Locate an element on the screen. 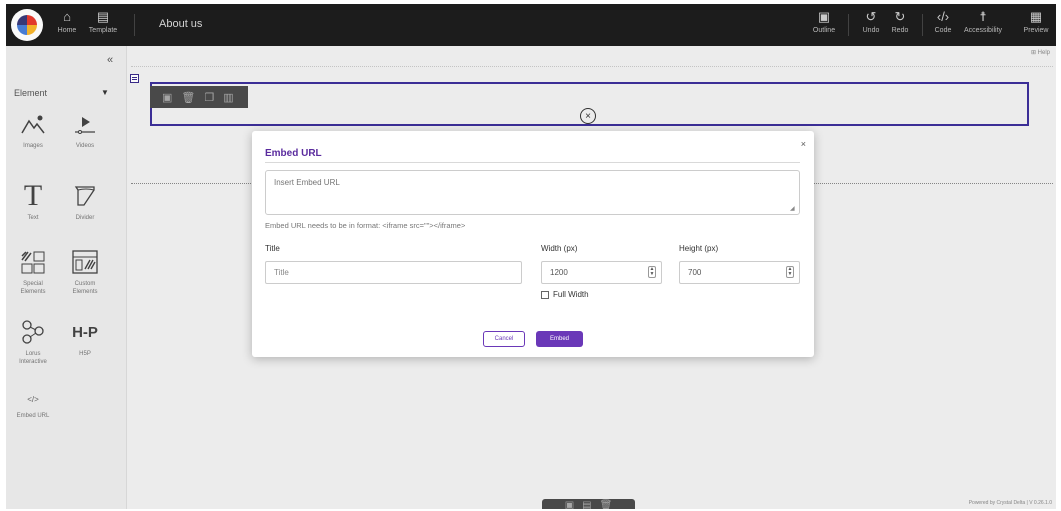 The height and width of the screenshot is (511, 1061). embed-button: Embed is located at coordinates (559, 339).